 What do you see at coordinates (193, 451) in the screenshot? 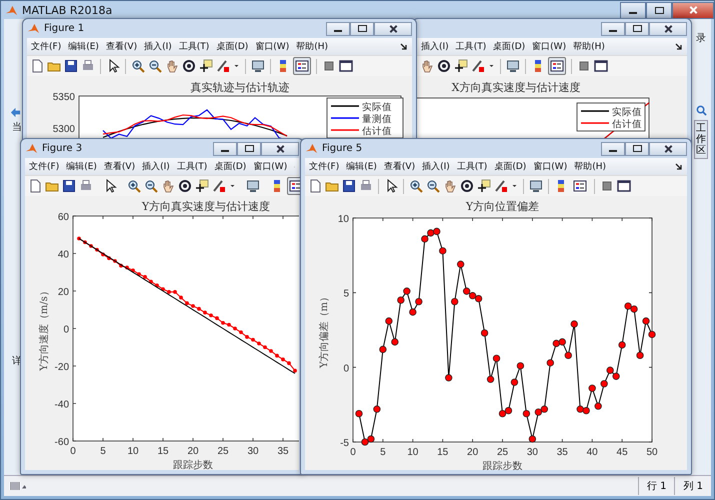
I see `tick-label: 20` at bounding box center [193, 451].